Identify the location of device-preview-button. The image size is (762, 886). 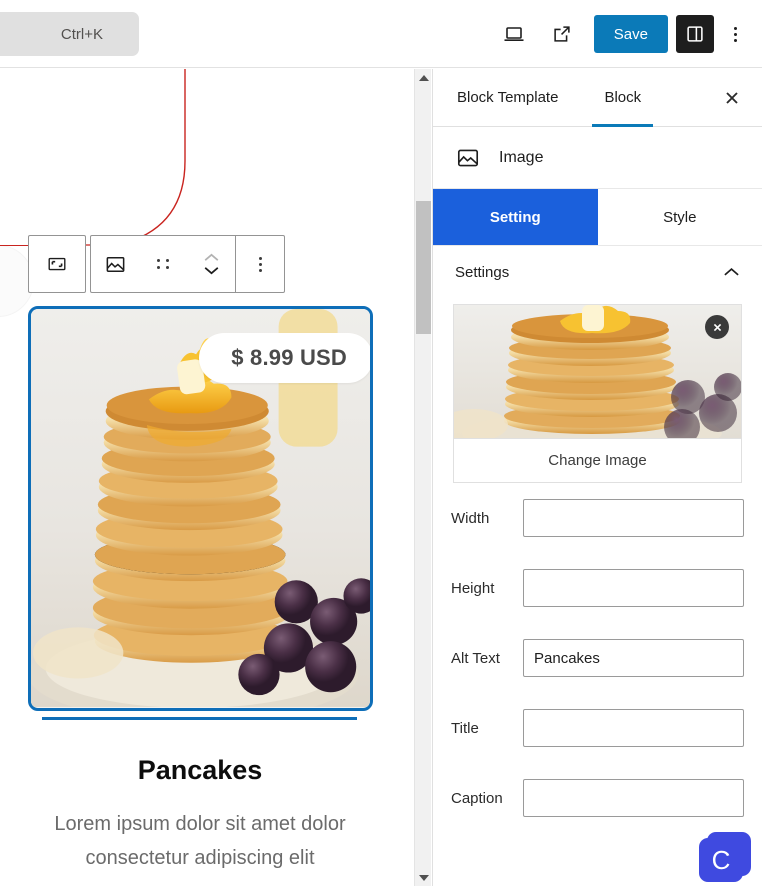
(514, 34).